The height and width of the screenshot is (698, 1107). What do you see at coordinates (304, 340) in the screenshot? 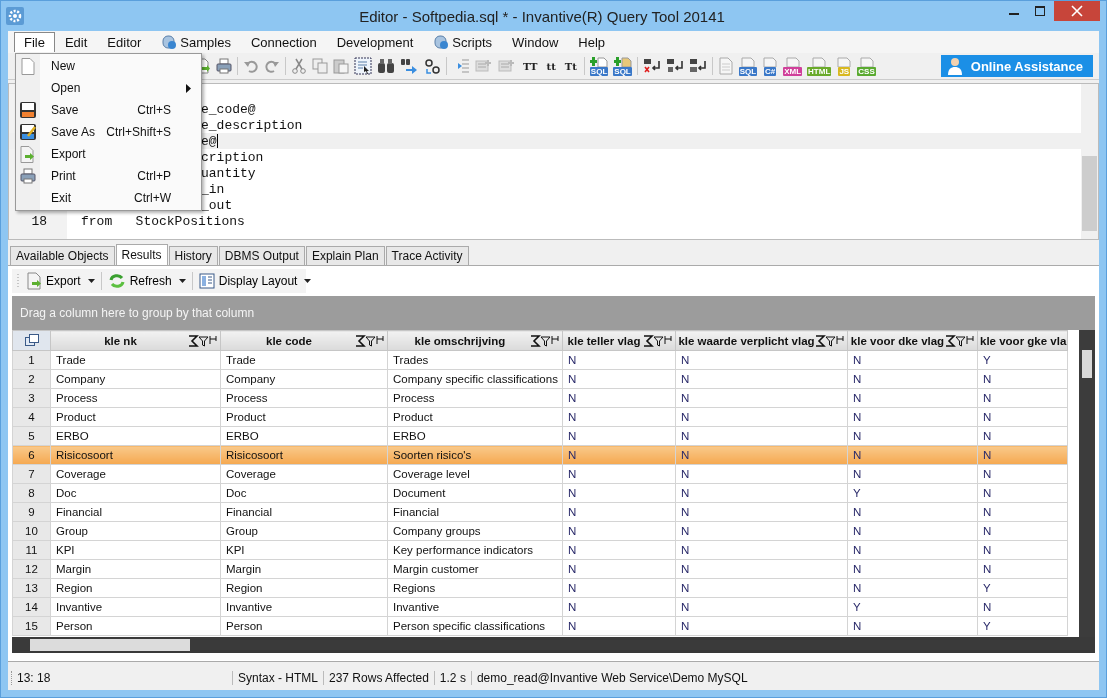
I see `column-header: kle code` at bounding box center [304, 340].